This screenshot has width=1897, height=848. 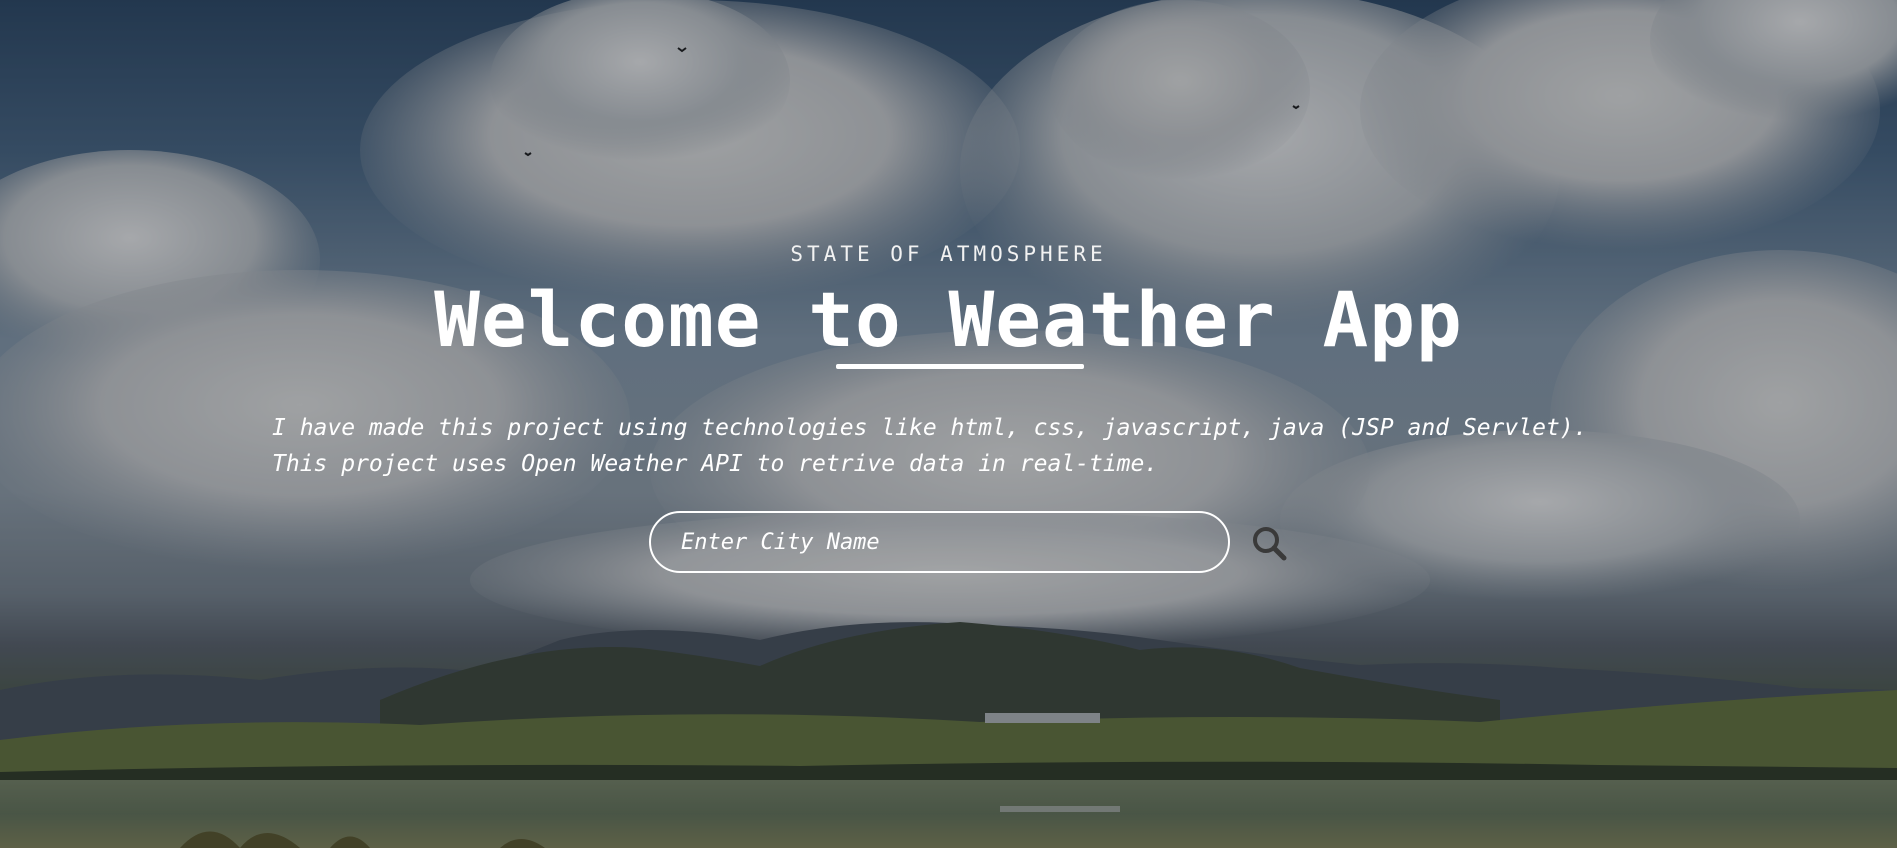 I want to click on eyebrow-text: STATE OF ATMOSPHERE, so click(x=948, y=254).